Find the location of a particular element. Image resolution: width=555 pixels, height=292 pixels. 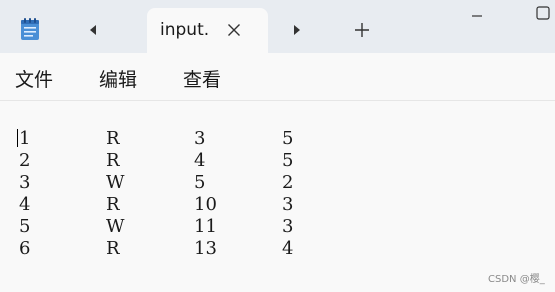

menu-edit: 编辑 is located at coordinates (118, 78).